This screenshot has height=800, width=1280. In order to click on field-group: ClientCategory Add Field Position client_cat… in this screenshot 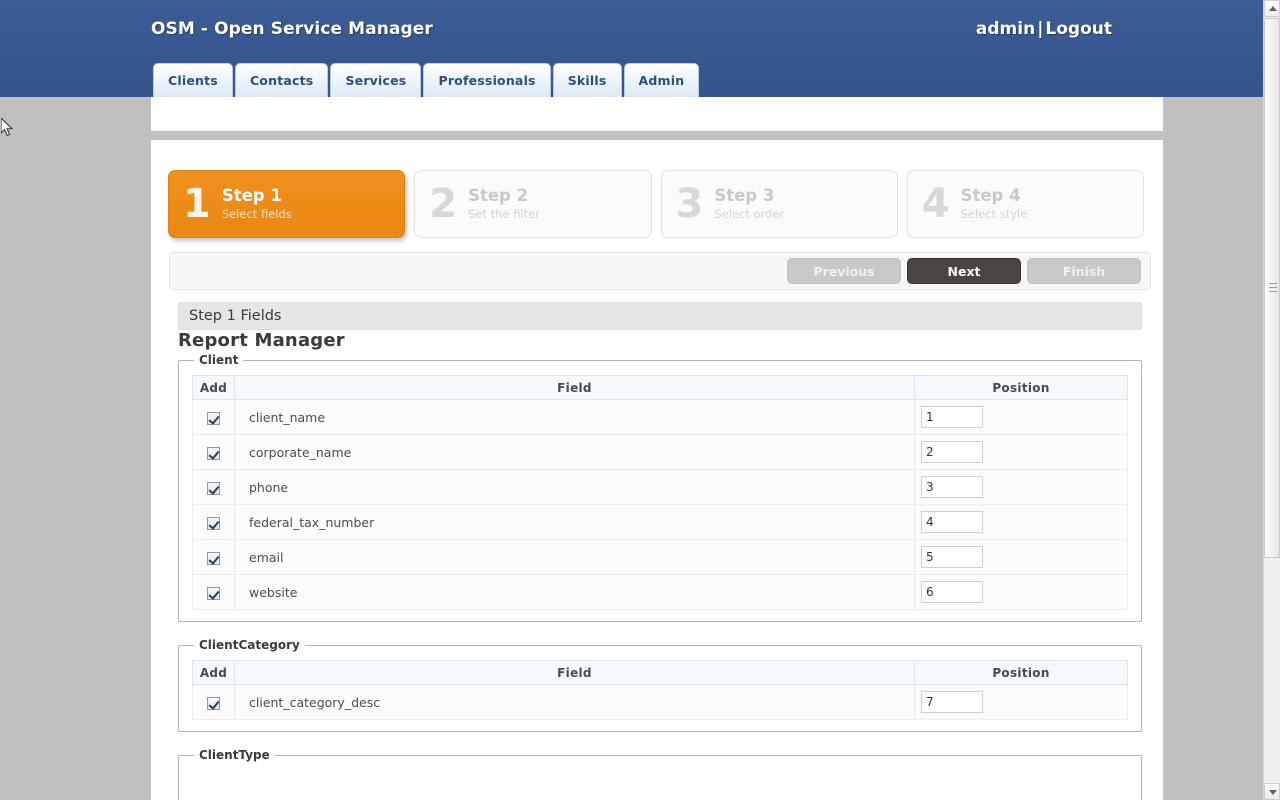, I will do `click(660, 685)`.